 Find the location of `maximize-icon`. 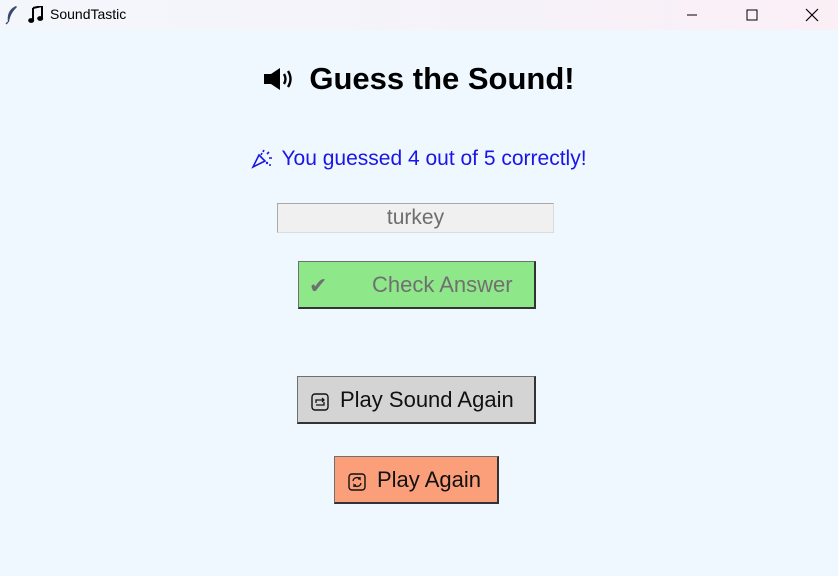

maximize-icon is located at coordinates (752, 15).